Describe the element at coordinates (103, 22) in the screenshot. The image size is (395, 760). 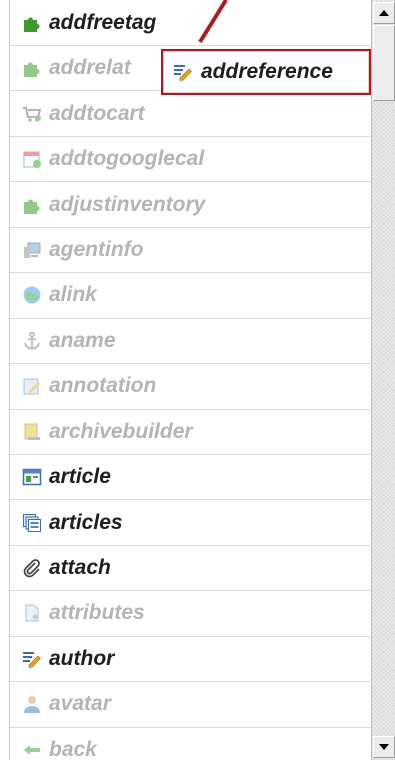
I see `list-item-label: addfreetag` at that location.